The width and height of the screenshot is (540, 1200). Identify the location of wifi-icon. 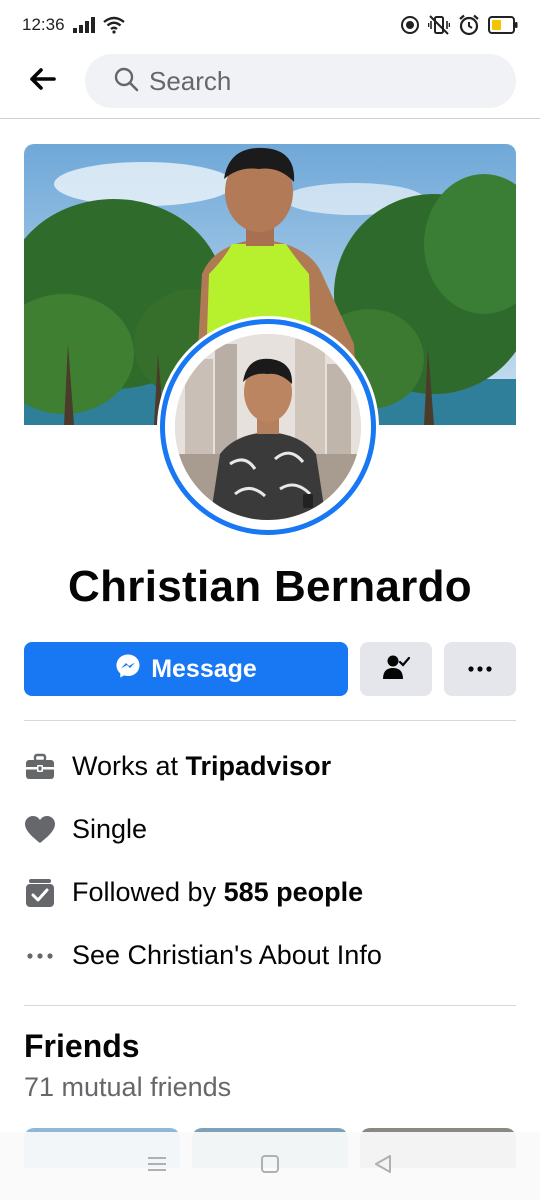
(113, 25).